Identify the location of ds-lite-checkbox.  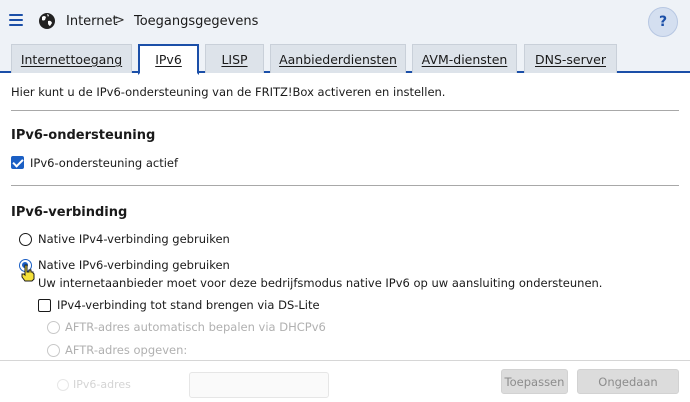
(44, 305).